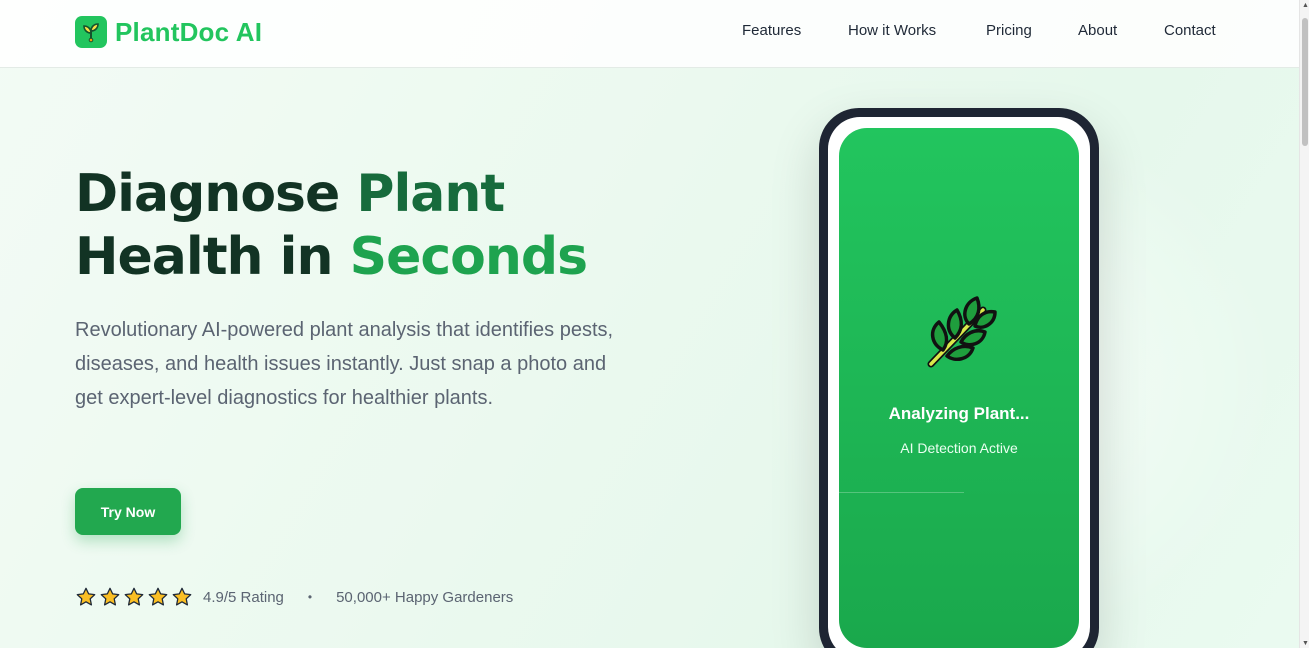  Describe the element at coordinates (468, 257) in the screenshot. I see `headline-highlight: Seconds` at that location.